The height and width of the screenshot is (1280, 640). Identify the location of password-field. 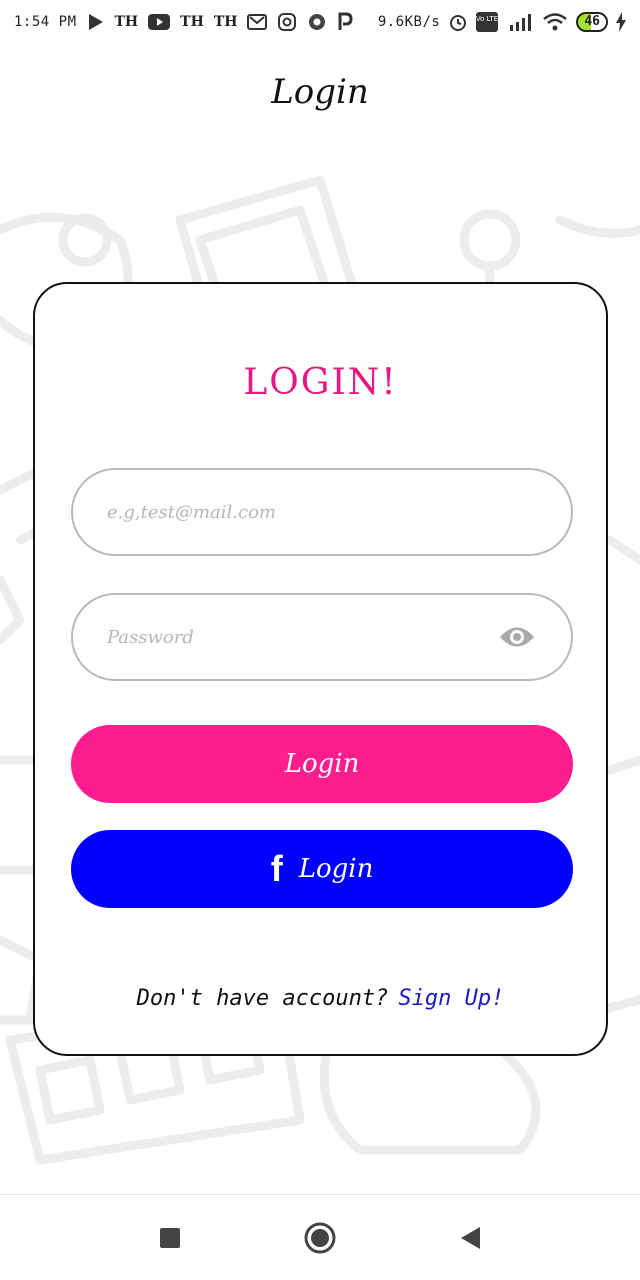
(322, 637).